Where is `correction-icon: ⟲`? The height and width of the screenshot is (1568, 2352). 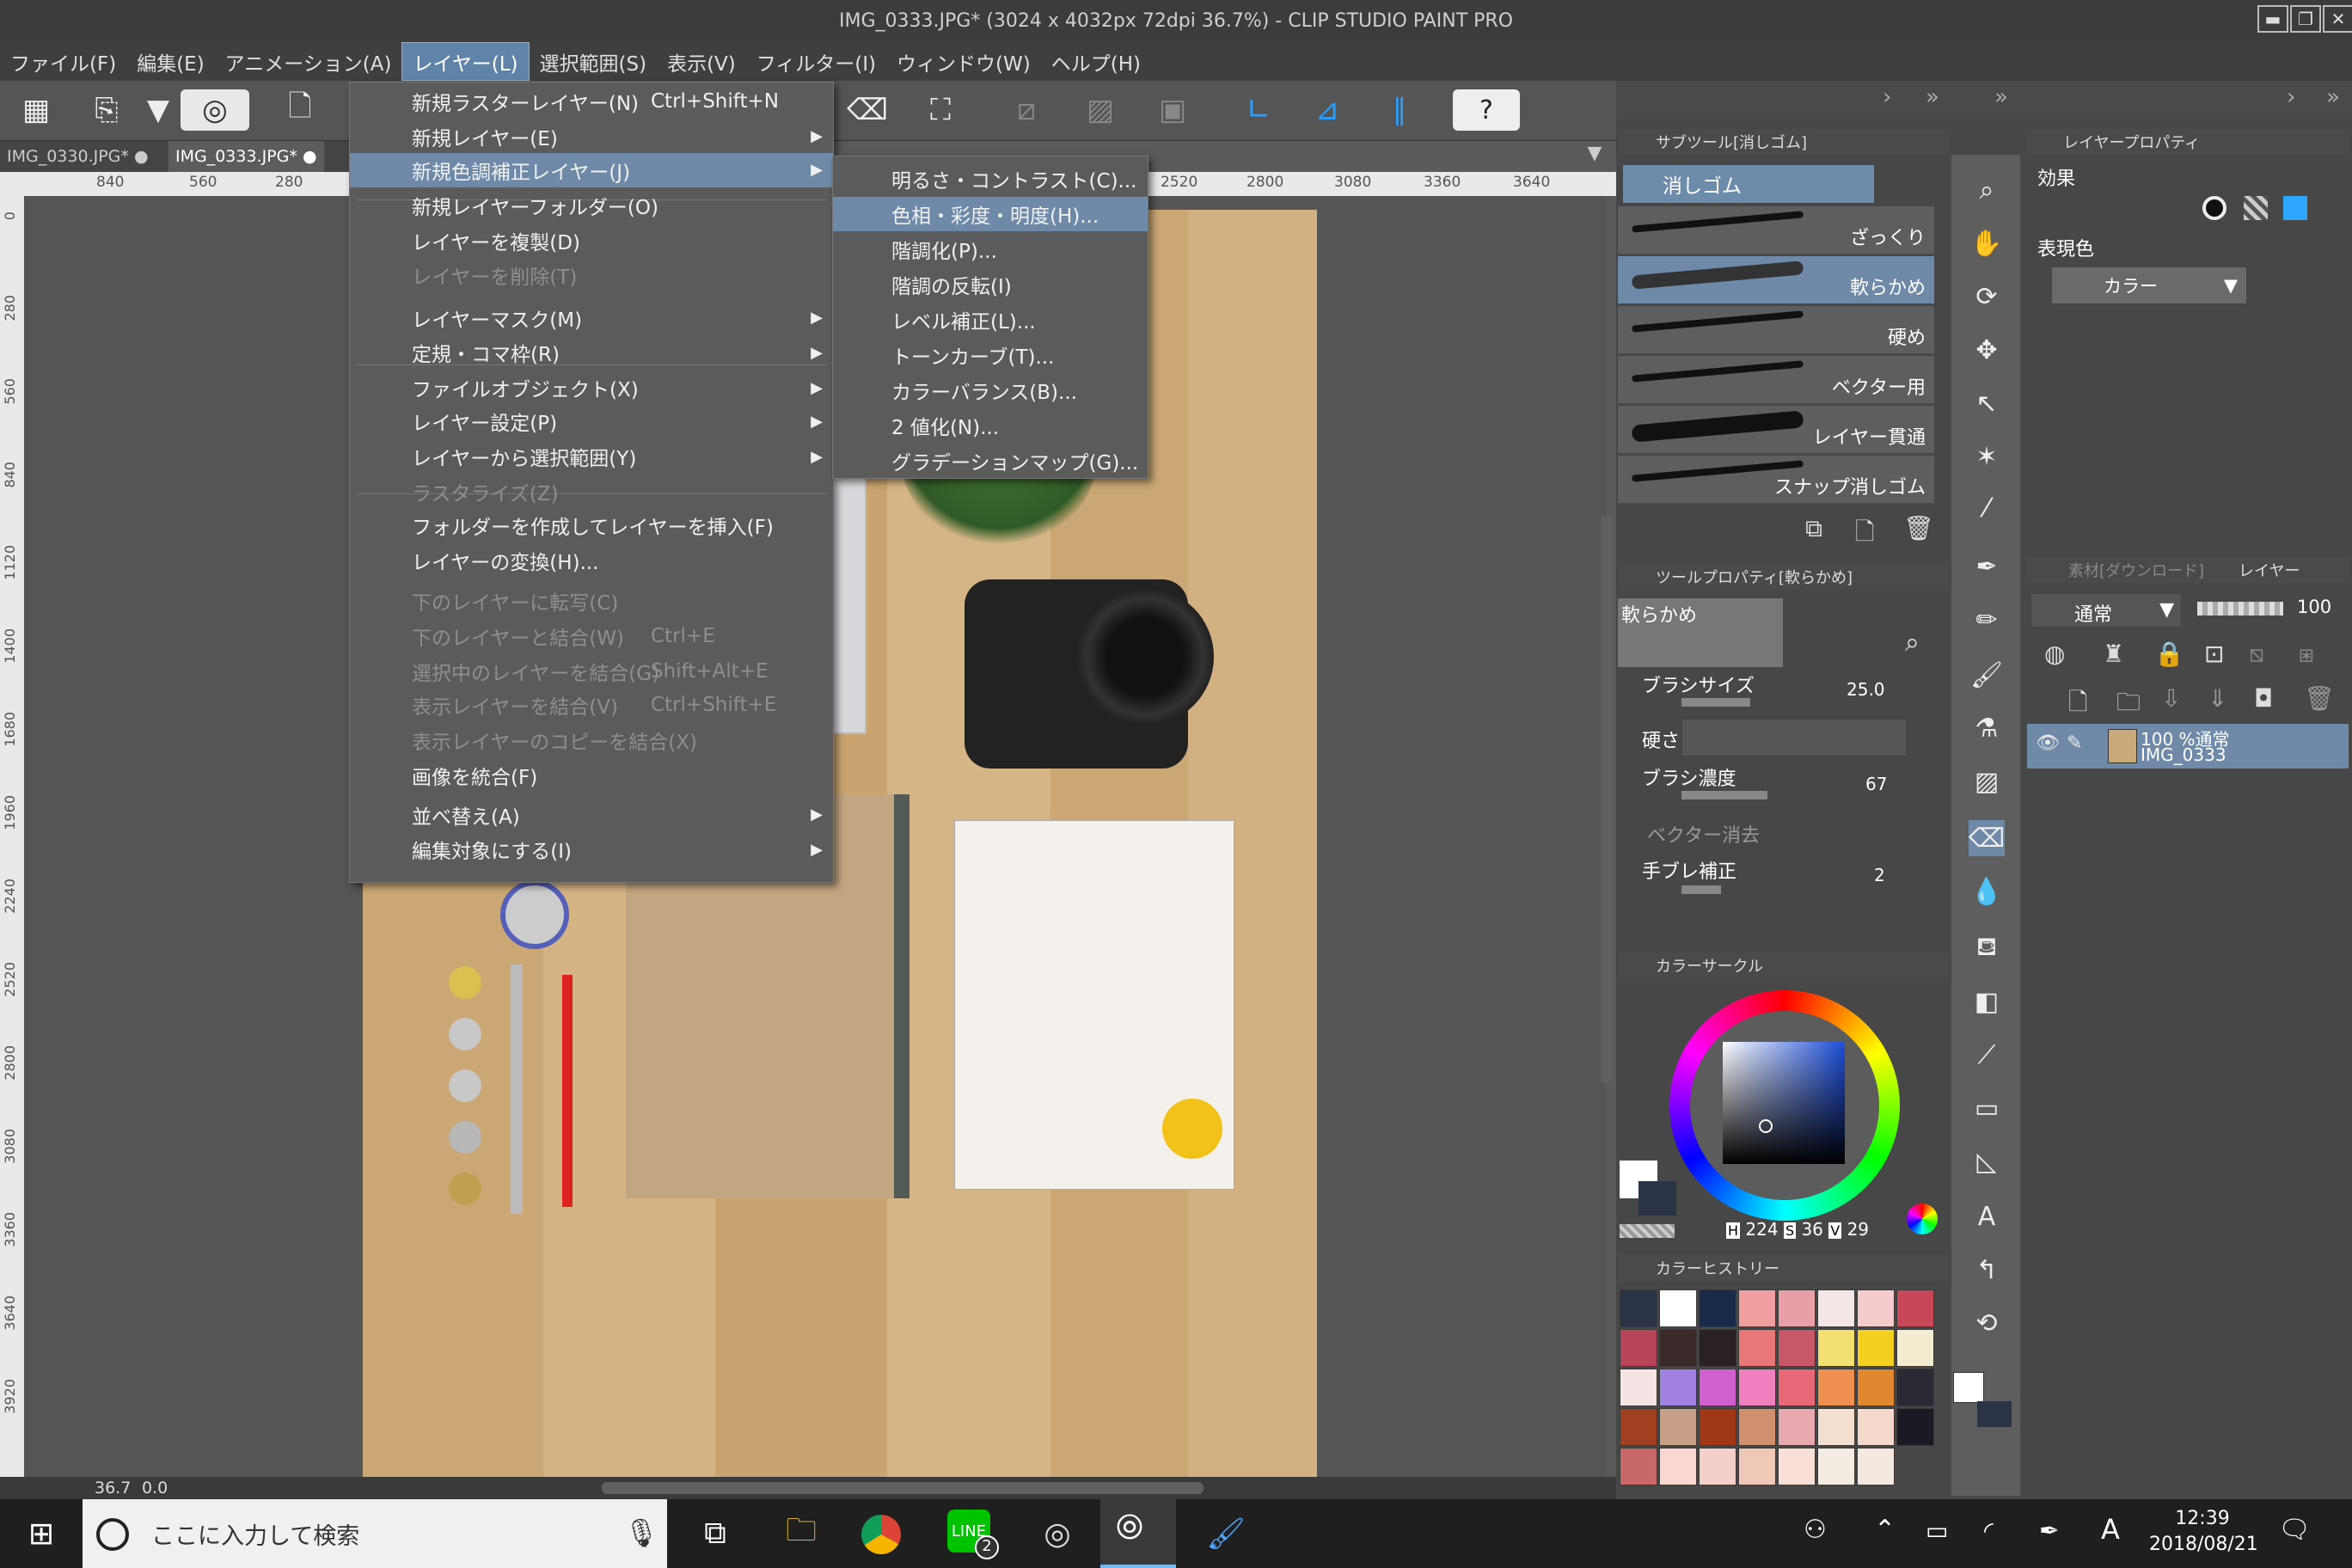
correction-icon: ⟲ is located at coordinates (1987, 1323).